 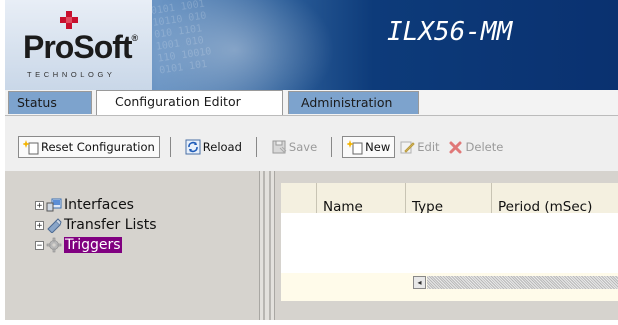 I want to click on tab-configuration-editor: Configuration Editor, so click(x=189, y=102).